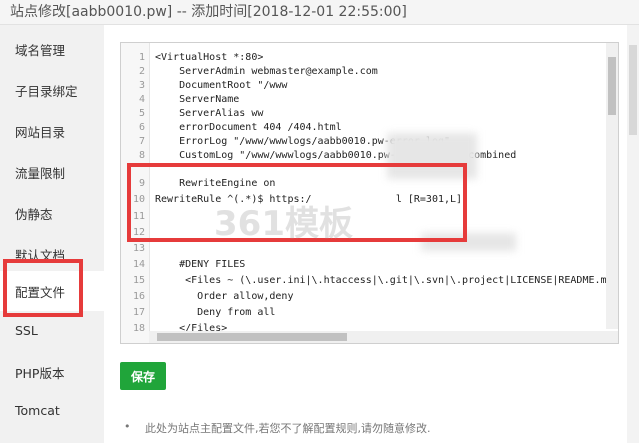  I want to click on code-line: #DENY FILES, so click(200, 264).